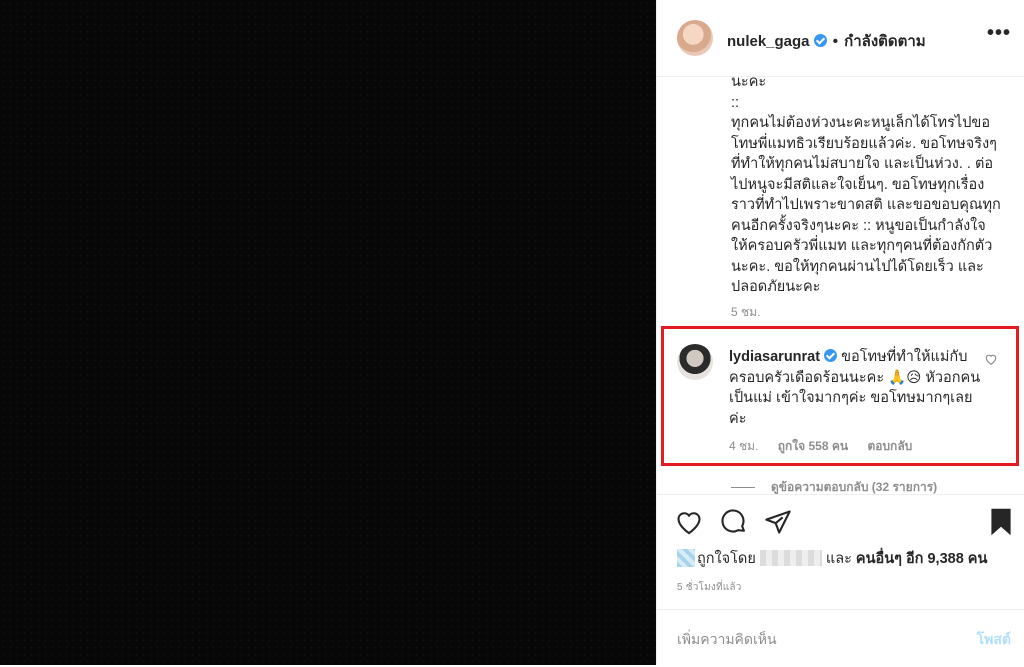 Image resolution: width=1024 pixels, height=667 pixels. What do you see at coordinates (838, 559) in the screenshot?
I see `likes-and-label: และ` at bounding box center [838, 559].